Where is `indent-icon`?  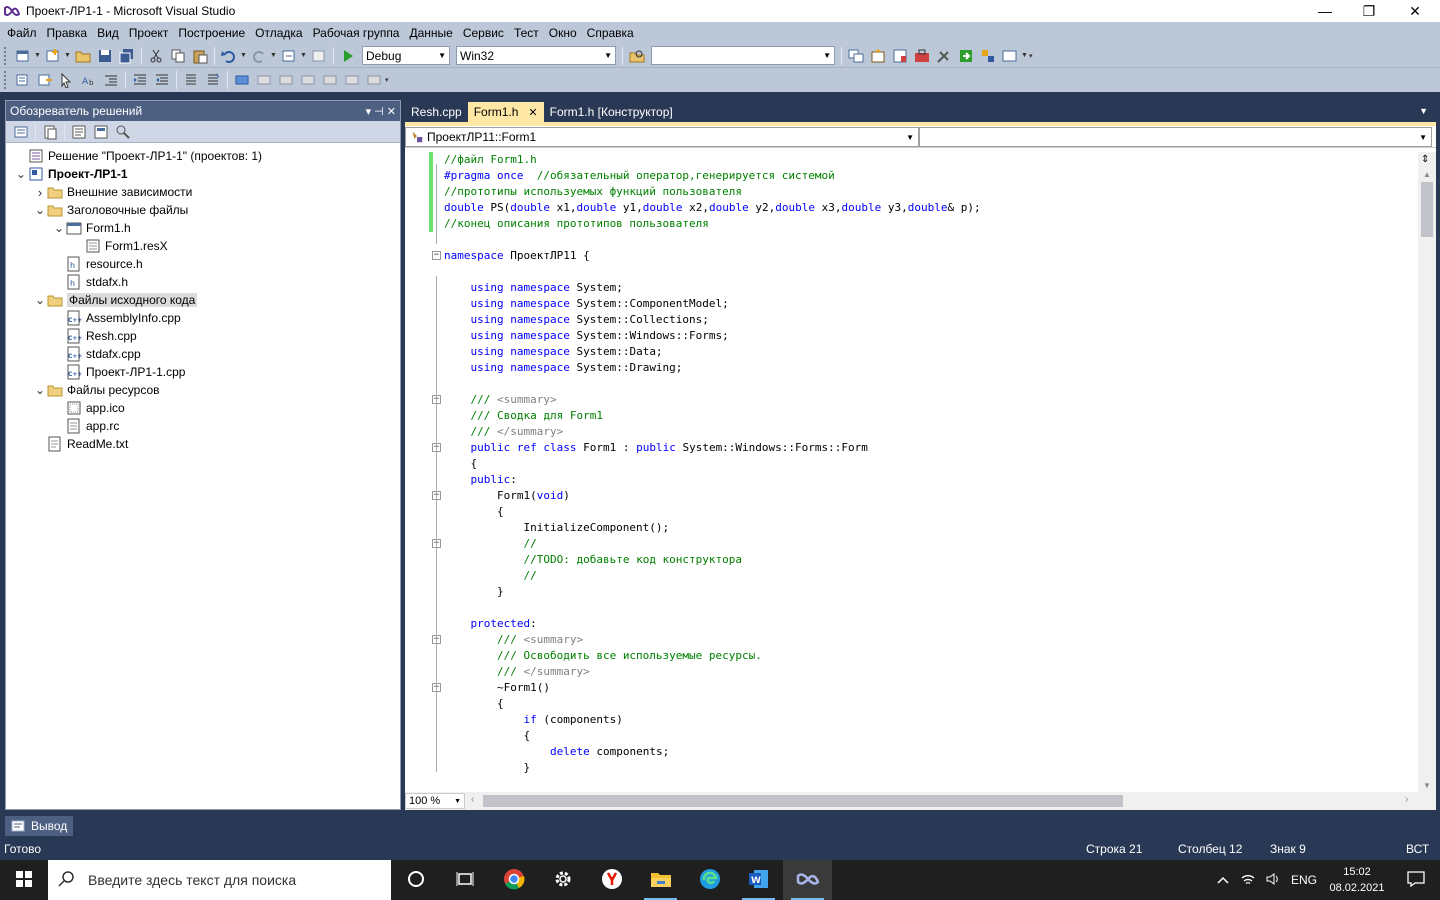
indent-icon is located at coordinates (140, 80).